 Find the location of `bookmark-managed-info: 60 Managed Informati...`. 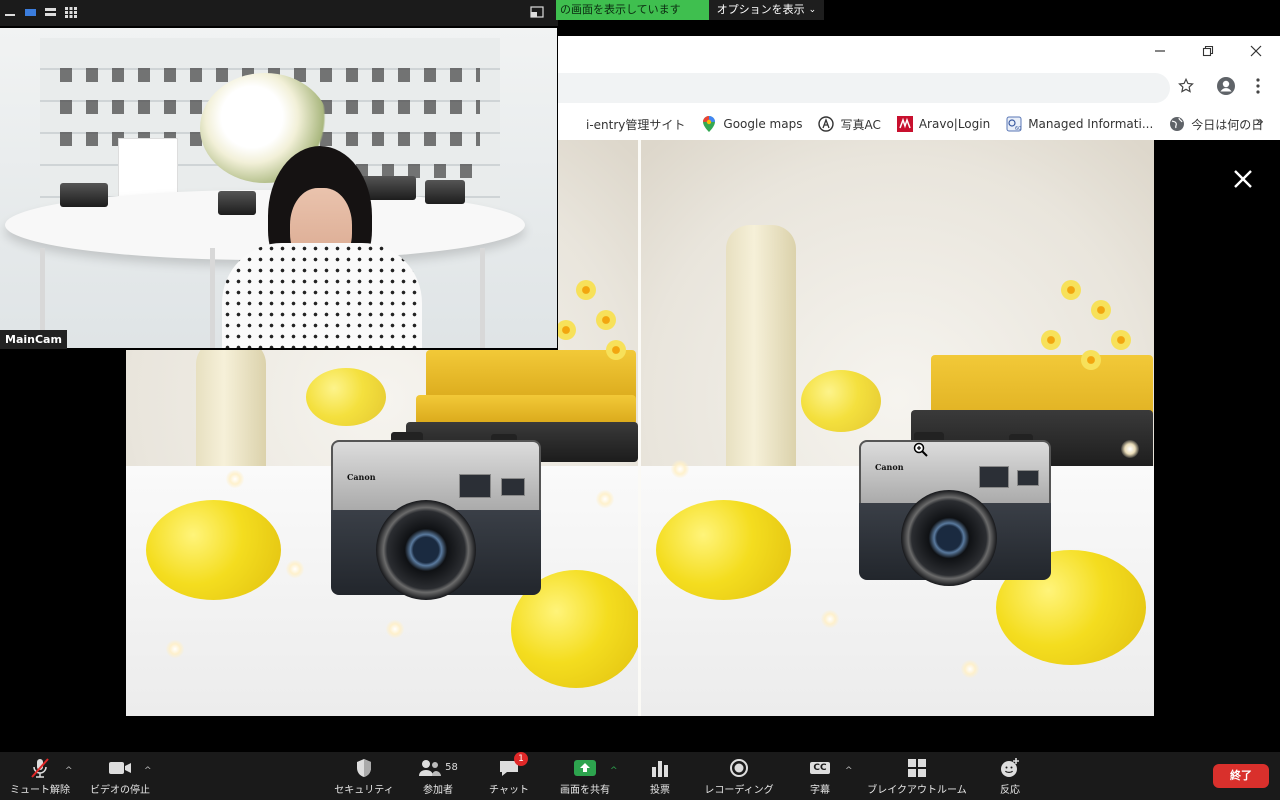

bookmark-managed-info: 60 Managed Informati... is located at coordinates (1079, 124).